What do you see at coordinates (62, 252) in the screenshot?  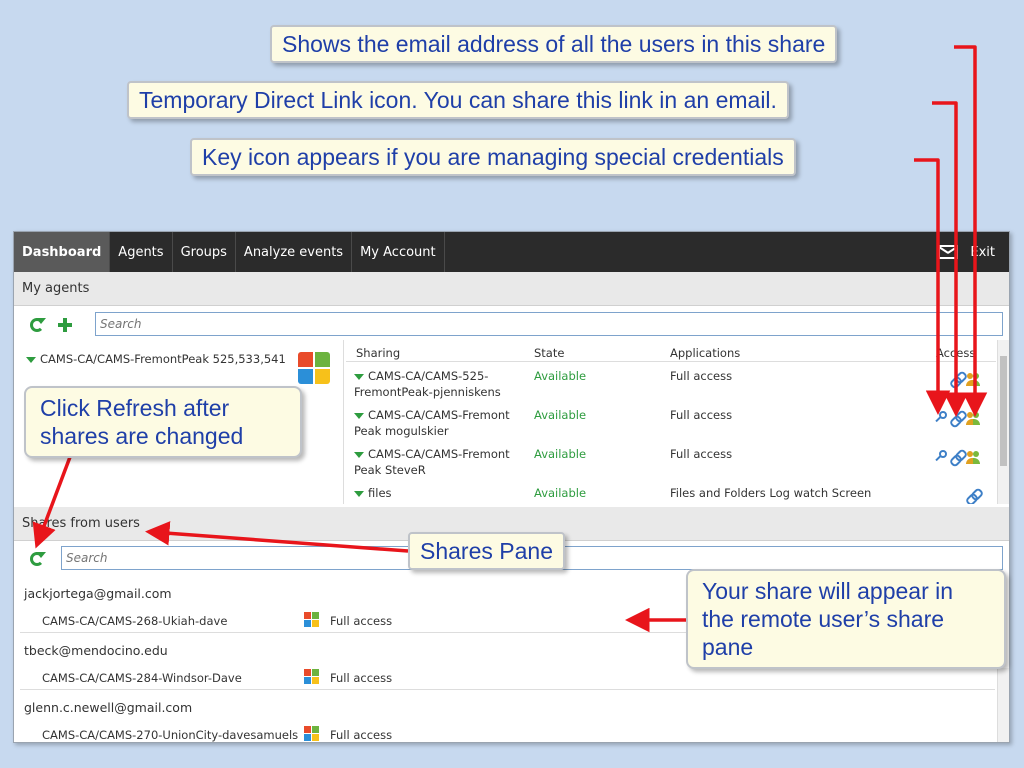 I see `tab-dashboard: Dashboard` at bounding box center [62, 252].